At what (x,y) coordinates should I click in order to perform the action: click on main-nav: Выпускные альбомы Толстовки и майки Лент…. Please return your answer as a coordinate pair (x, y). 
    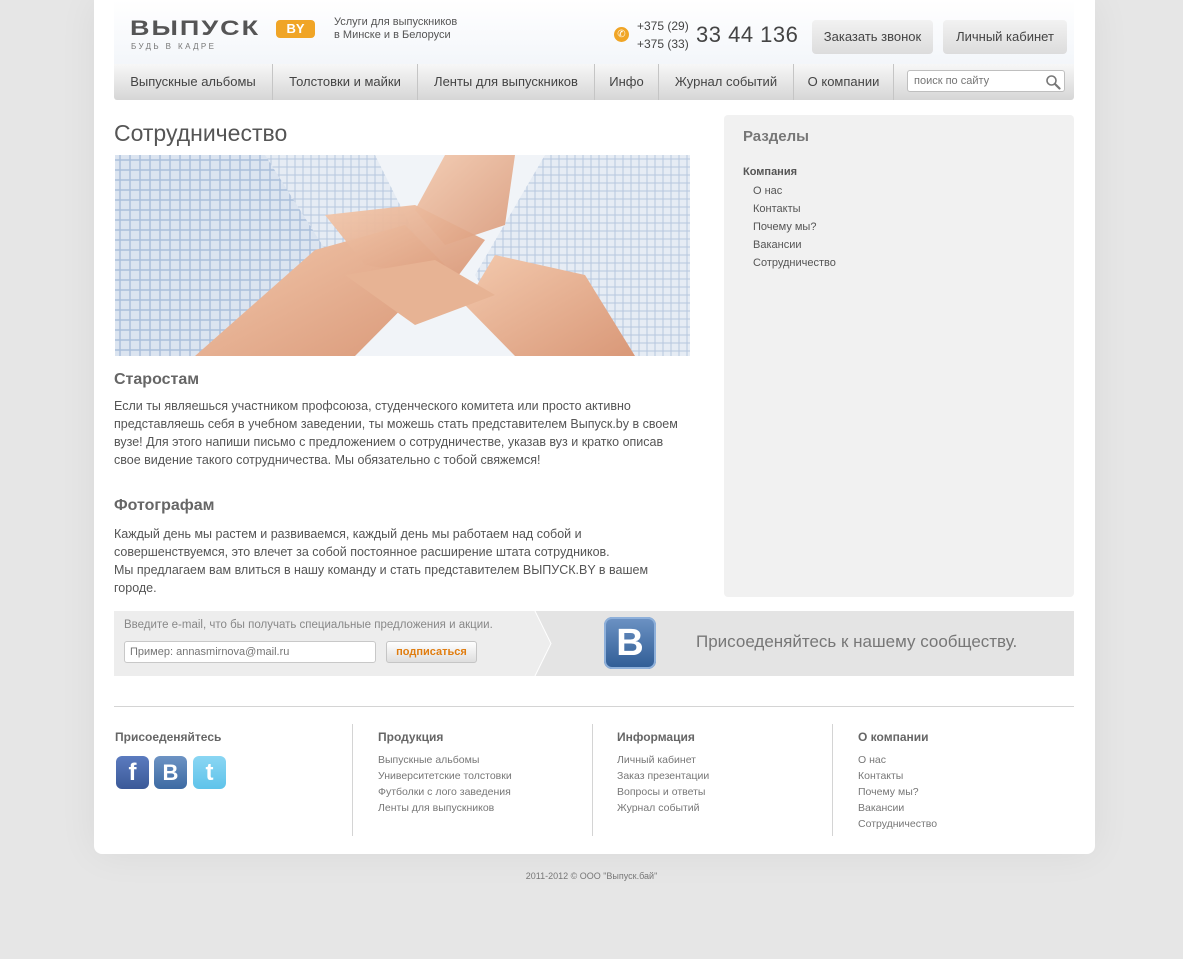
    Looking at the image, I should click on (594, 82).